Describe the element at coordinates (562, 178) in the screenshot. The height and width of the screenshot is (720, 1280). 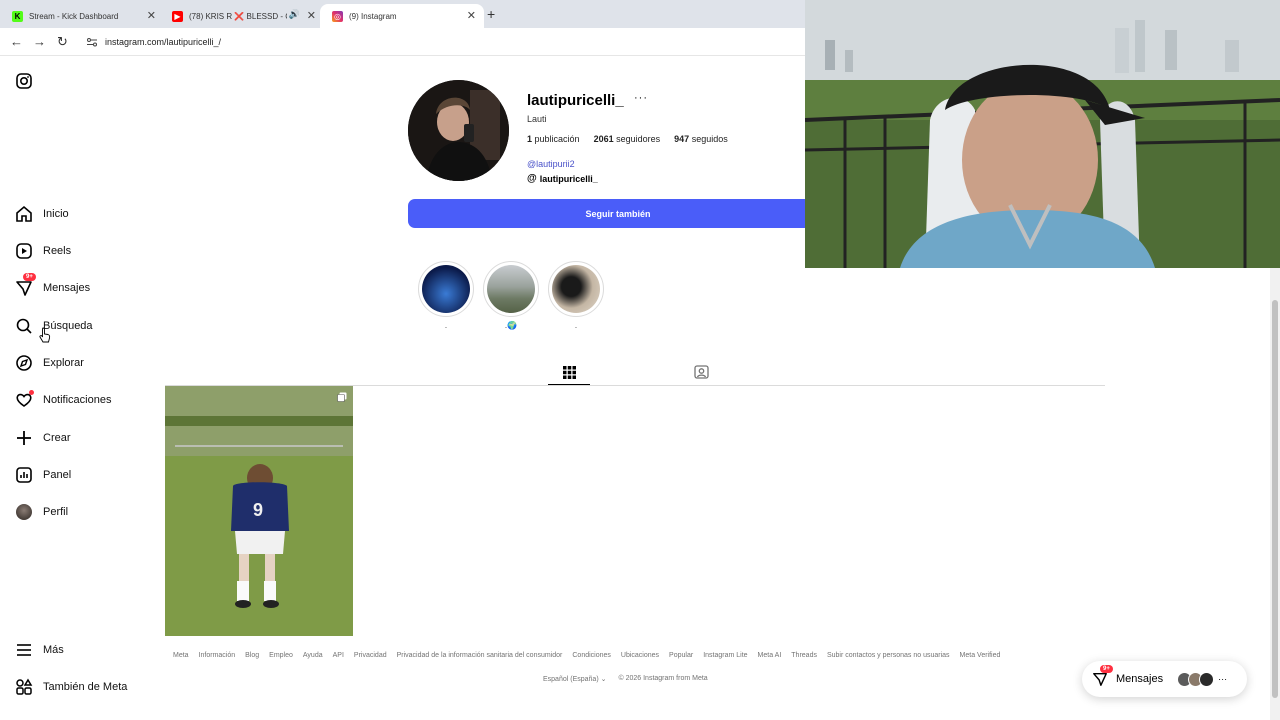
I see `threads-link: @ lautipuricelli_` at that location.